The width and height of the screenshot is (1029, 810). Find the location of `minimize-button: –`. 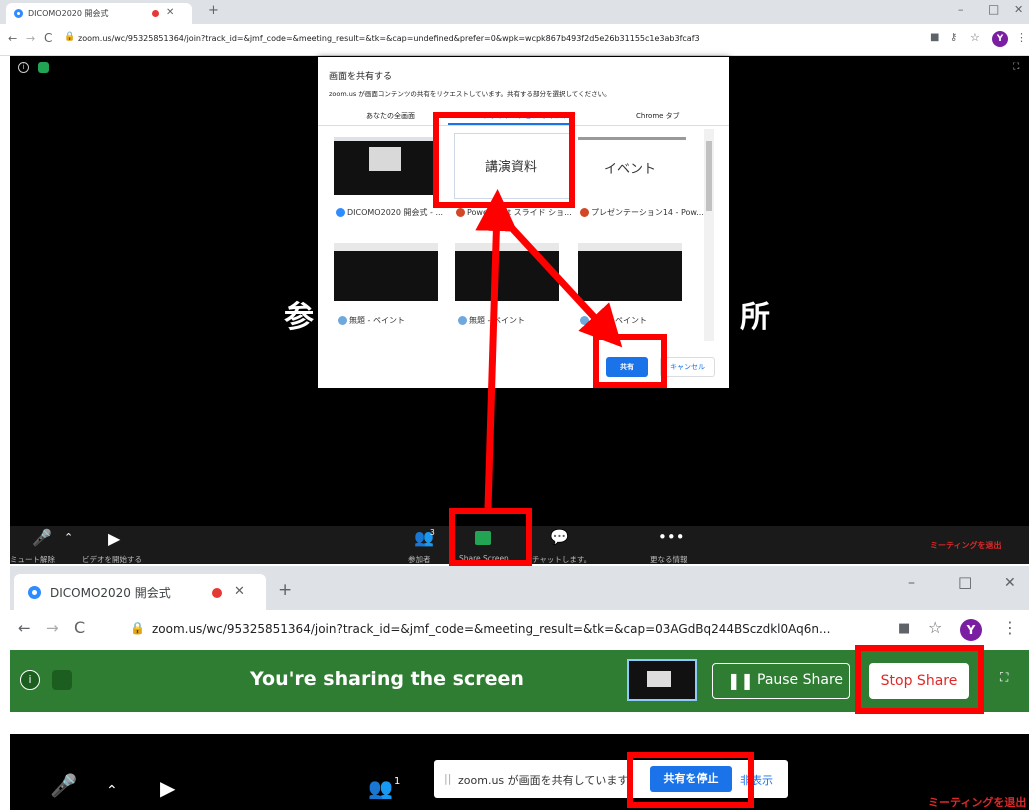

minimize-button: – is located at coordinates (911, 583).